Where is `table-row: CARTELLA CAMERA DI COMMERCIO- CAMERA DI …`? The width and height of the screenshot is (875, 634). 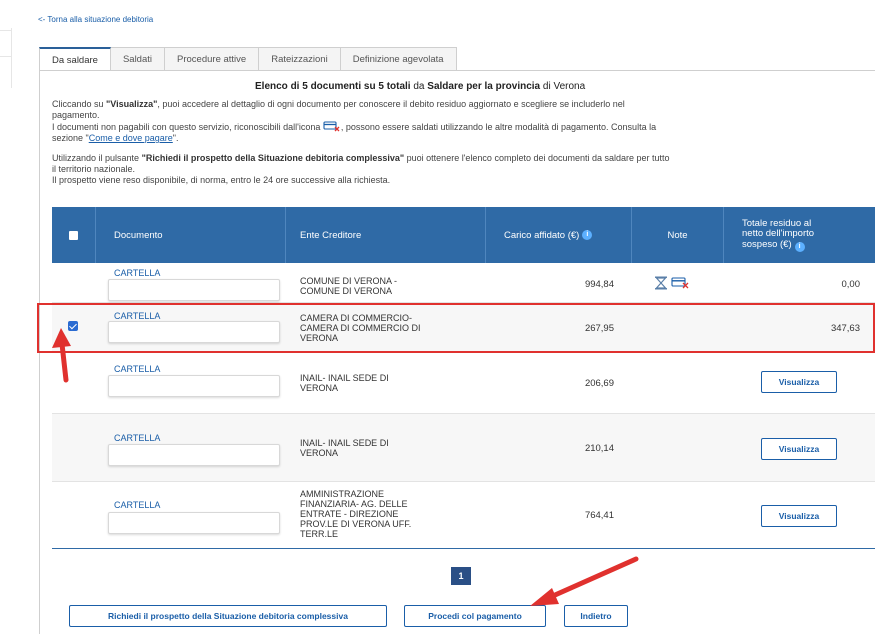 table-row: CARTELLA CAMERA DI COMMERCIO- CAMERA DI … is located at coordinates (463, 328).